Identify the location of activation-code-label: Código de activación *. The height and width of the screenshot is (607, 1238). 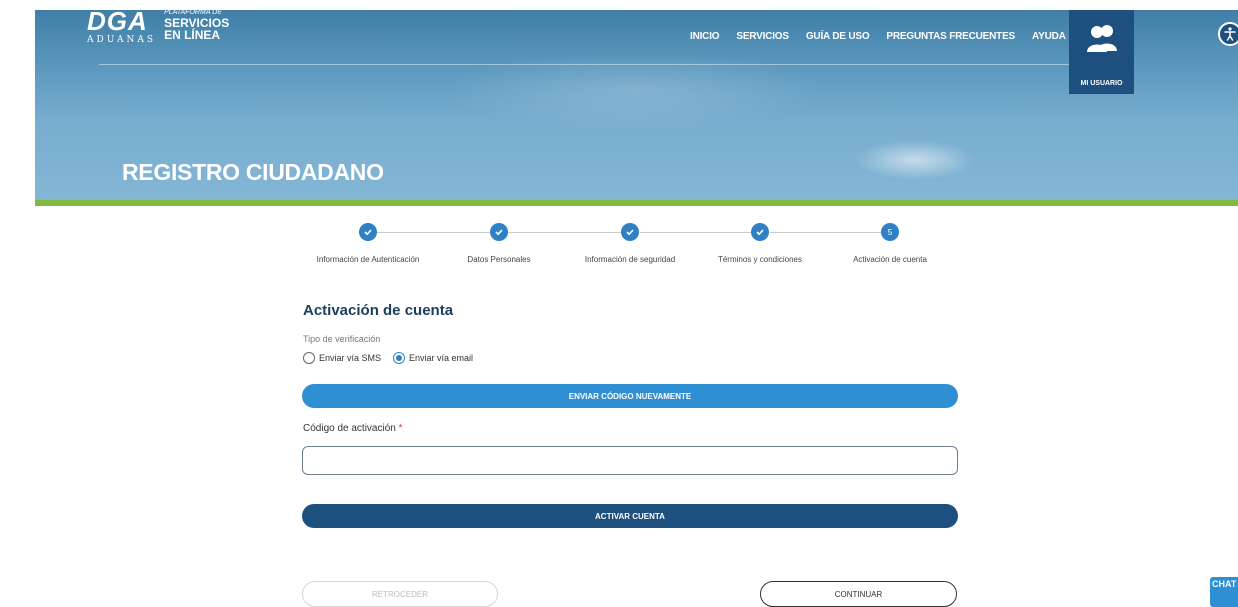
(353, 428).